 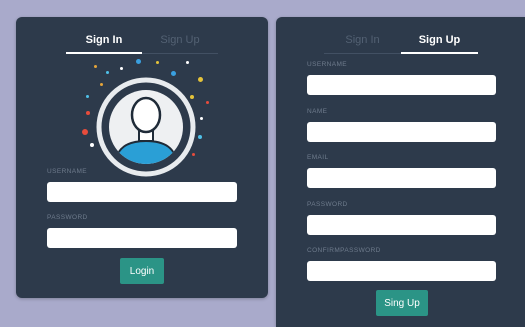 I want to click on signup-password-label: PASSWORD, so click(x=327, y=204).